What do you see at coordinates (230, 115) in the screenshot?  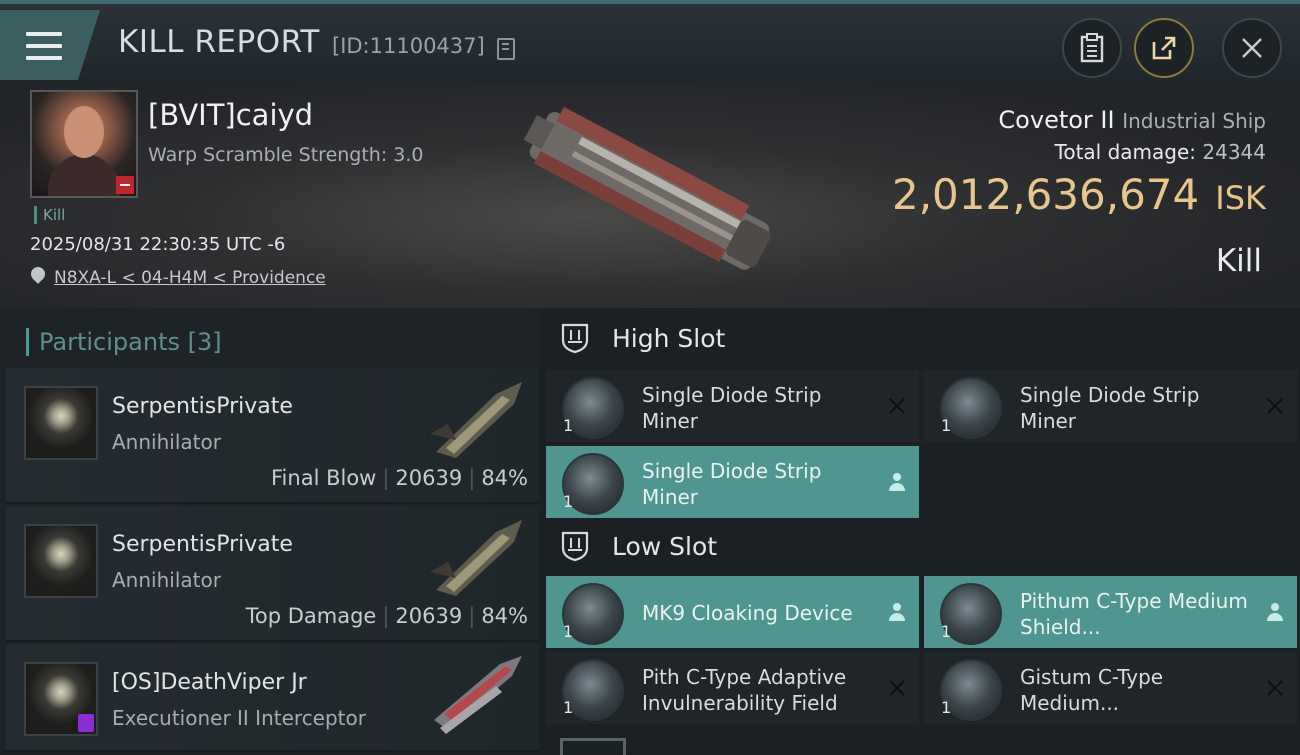 I see `victim-name: [BVIT]caiyd` at bounding box center [230, 115].